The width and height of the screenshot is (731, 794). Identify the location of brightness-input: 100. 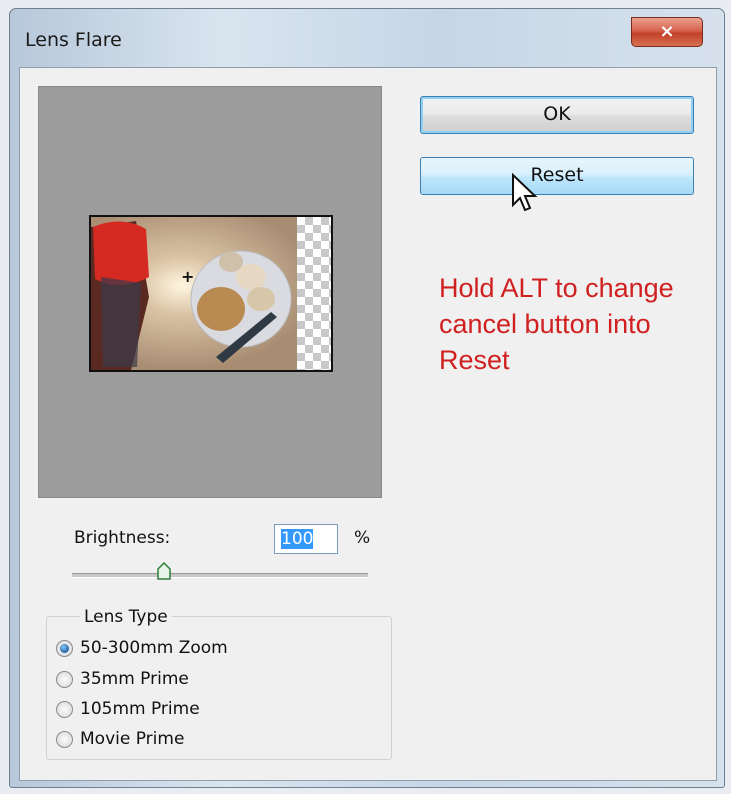
(306, 539).